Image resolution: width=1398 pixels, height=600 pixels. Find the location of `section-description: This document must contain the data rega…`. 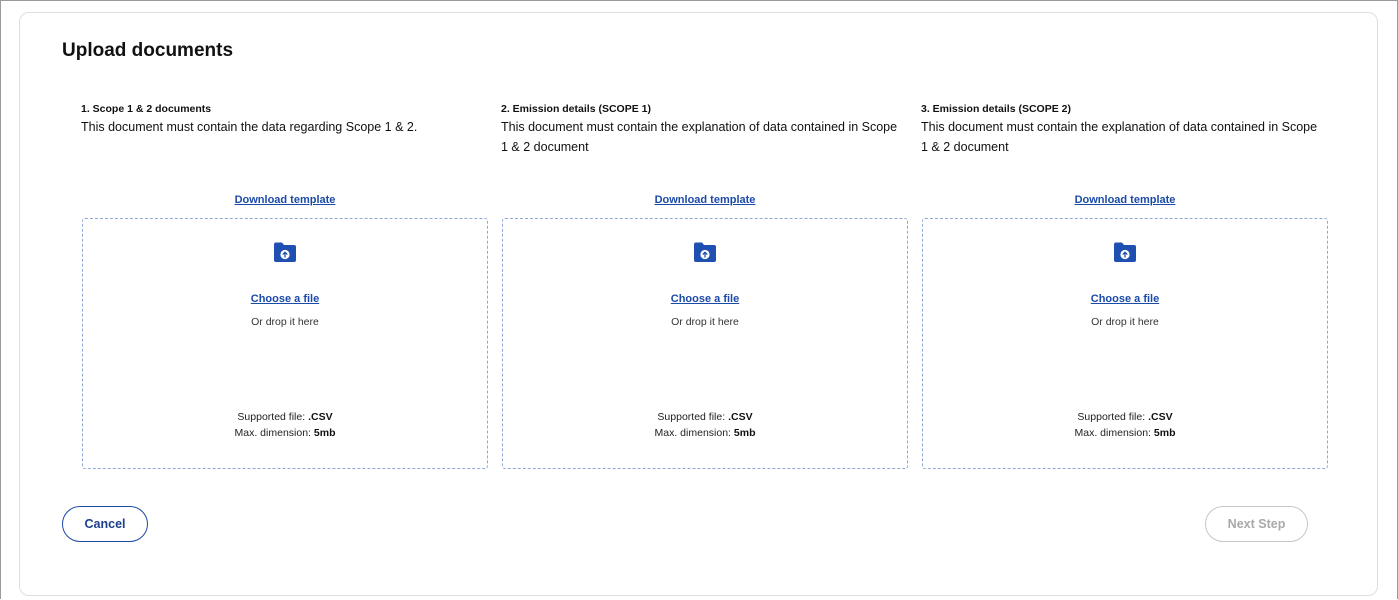

section-description: This document must contain the data rega… is located at coordinates (249, 127).